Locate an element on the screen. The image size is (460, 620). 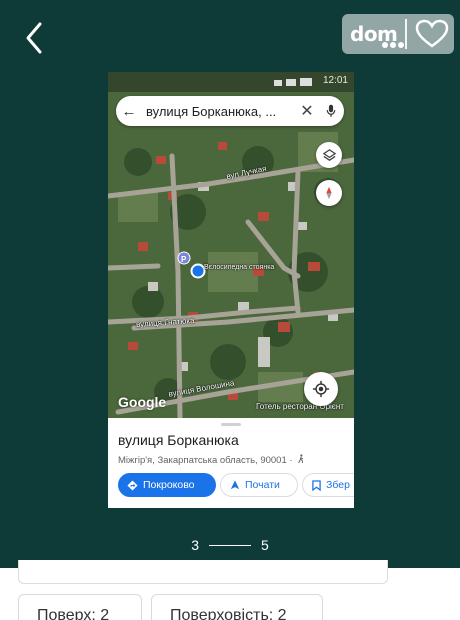
walking-icon is located at coordinates (301, 459).